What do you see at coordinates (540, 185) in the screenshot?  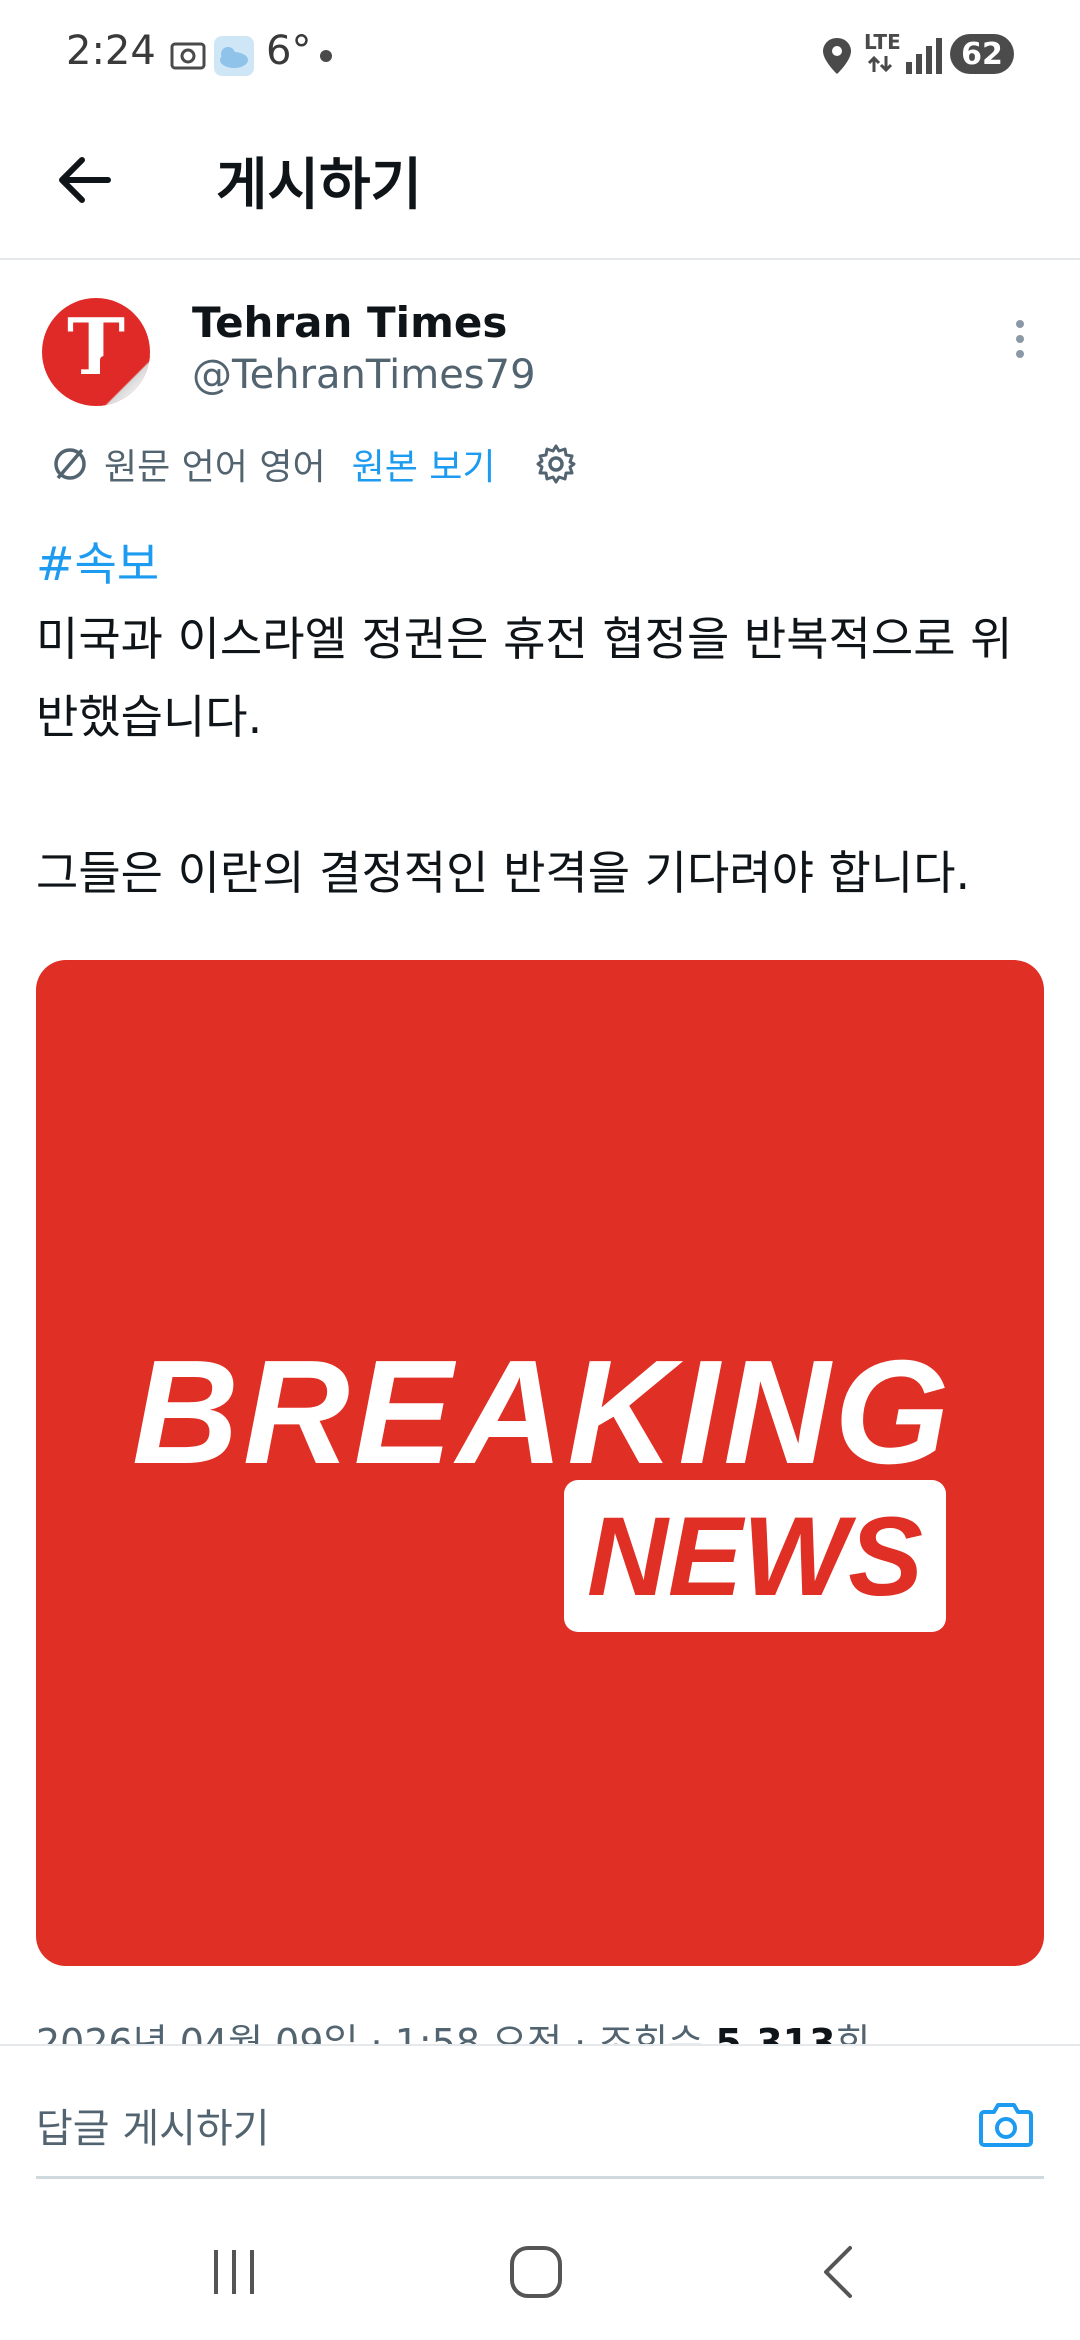 I see `app-header: 게시하기` at bounding box center [540, 185].